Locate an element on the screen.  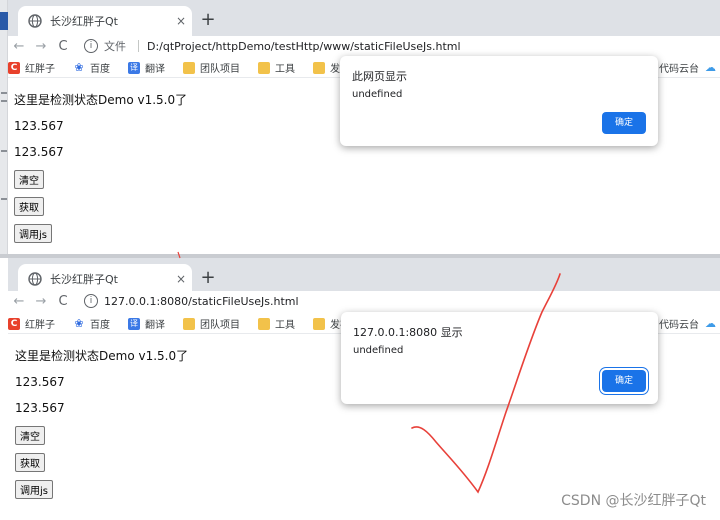
background-window-accent is located at coordinates (4, 21).